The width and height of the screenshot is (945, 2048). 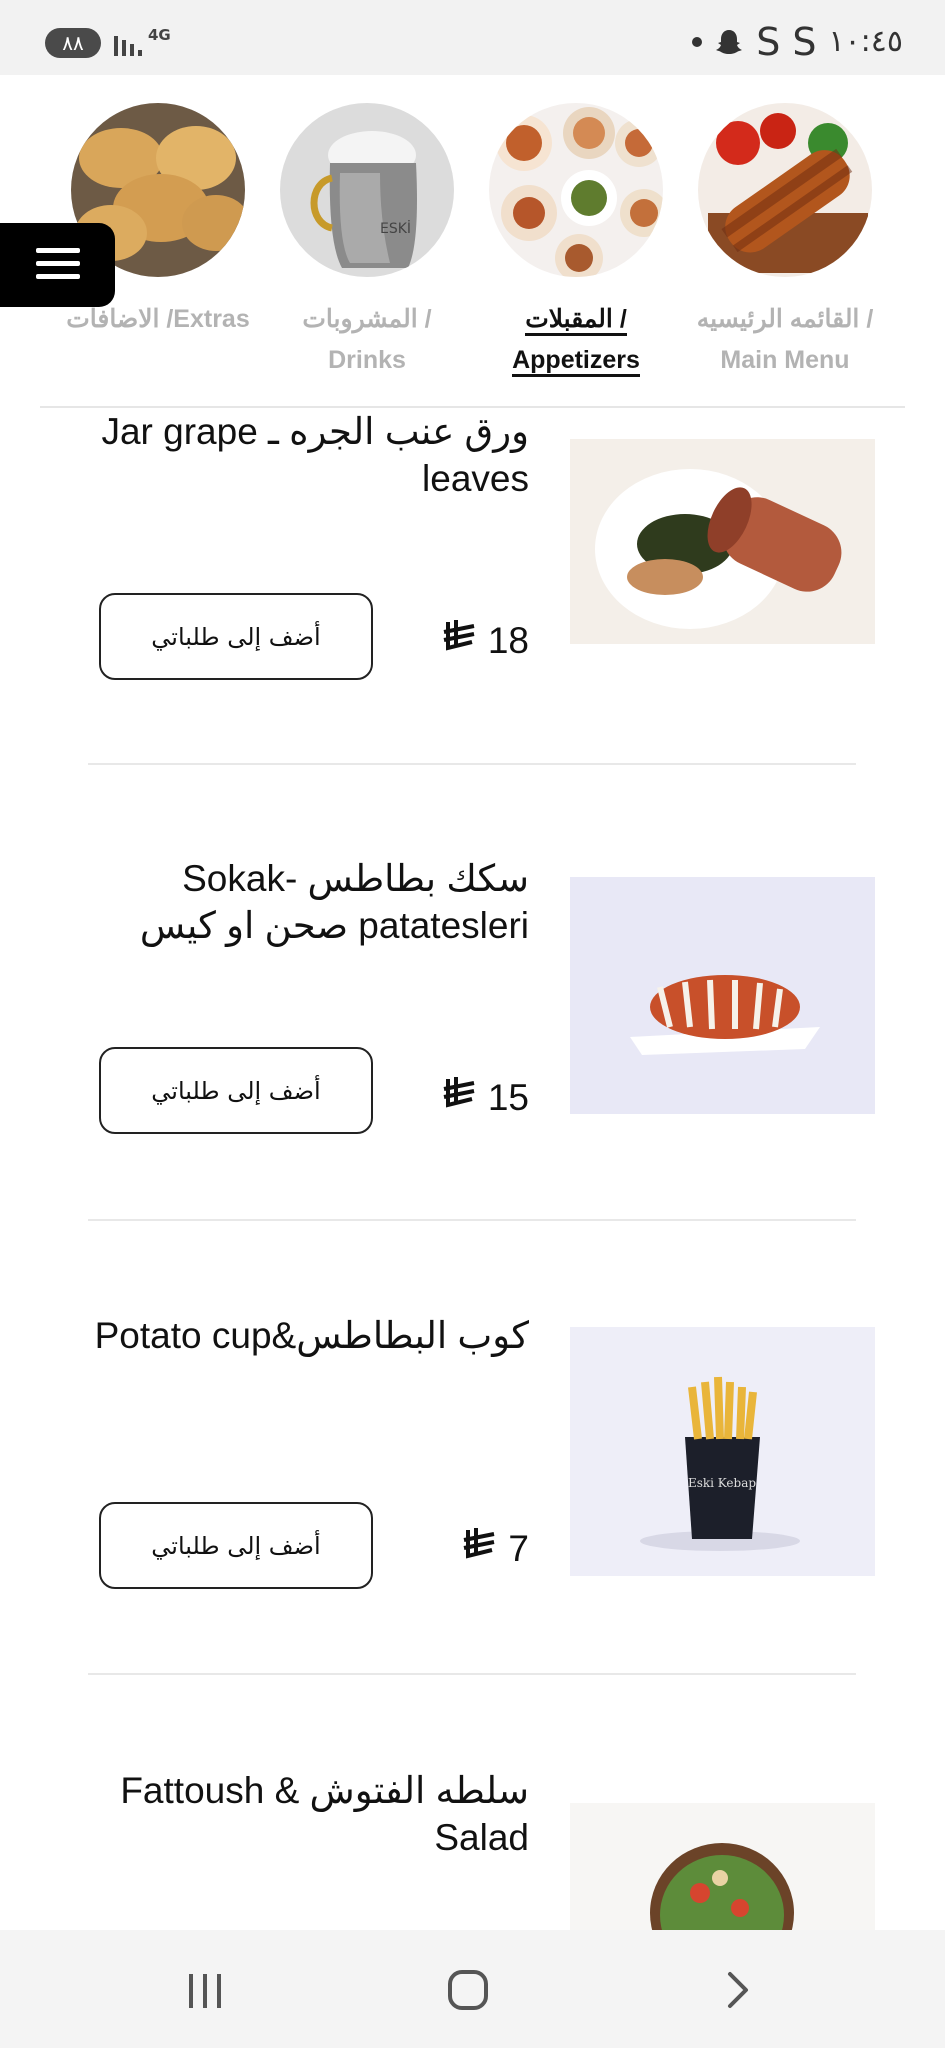 What do you see at coordinates (315, 455) in the screenshot?
I see `item-name: ورق عنب الجره ـ Jar grape leaves` at bounding box center [315, 455].